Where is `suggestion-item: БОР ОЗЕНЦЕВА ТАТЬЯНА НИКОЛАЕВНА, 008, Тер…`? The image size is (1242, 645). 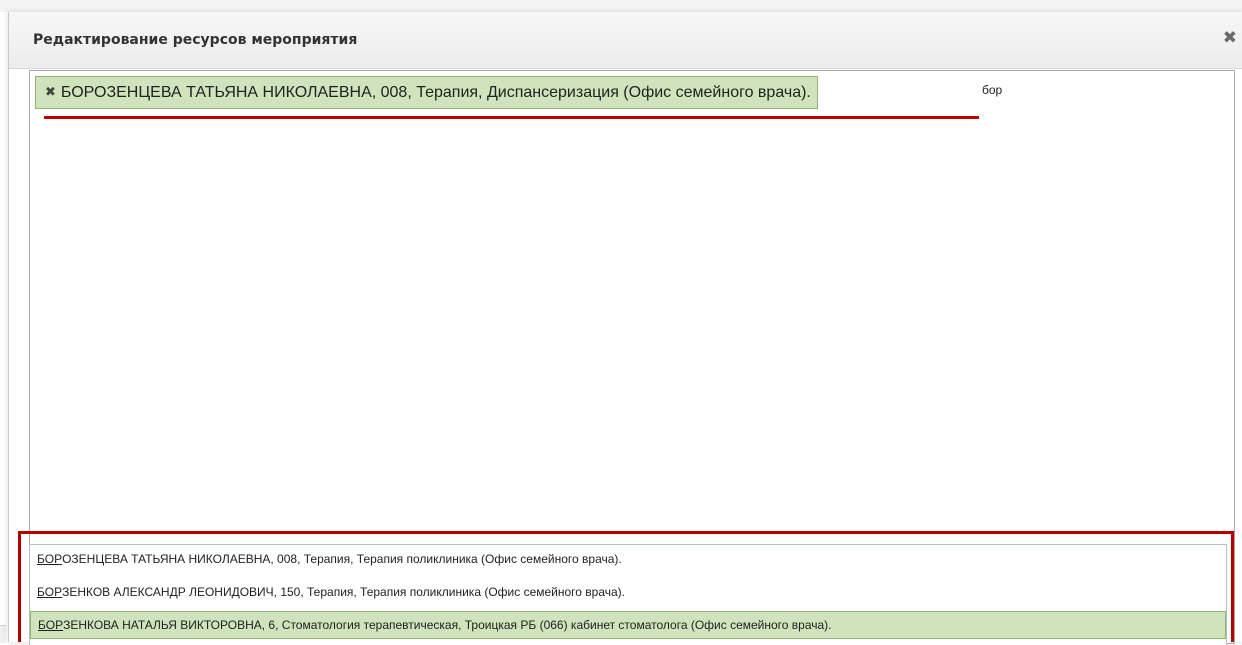
suggestion-item: БОР ОЗЕНЦЕВА ТАТЬЯНА НИКОЛАЕВНА, 008, Тер… is located at coordinates (628, 559).